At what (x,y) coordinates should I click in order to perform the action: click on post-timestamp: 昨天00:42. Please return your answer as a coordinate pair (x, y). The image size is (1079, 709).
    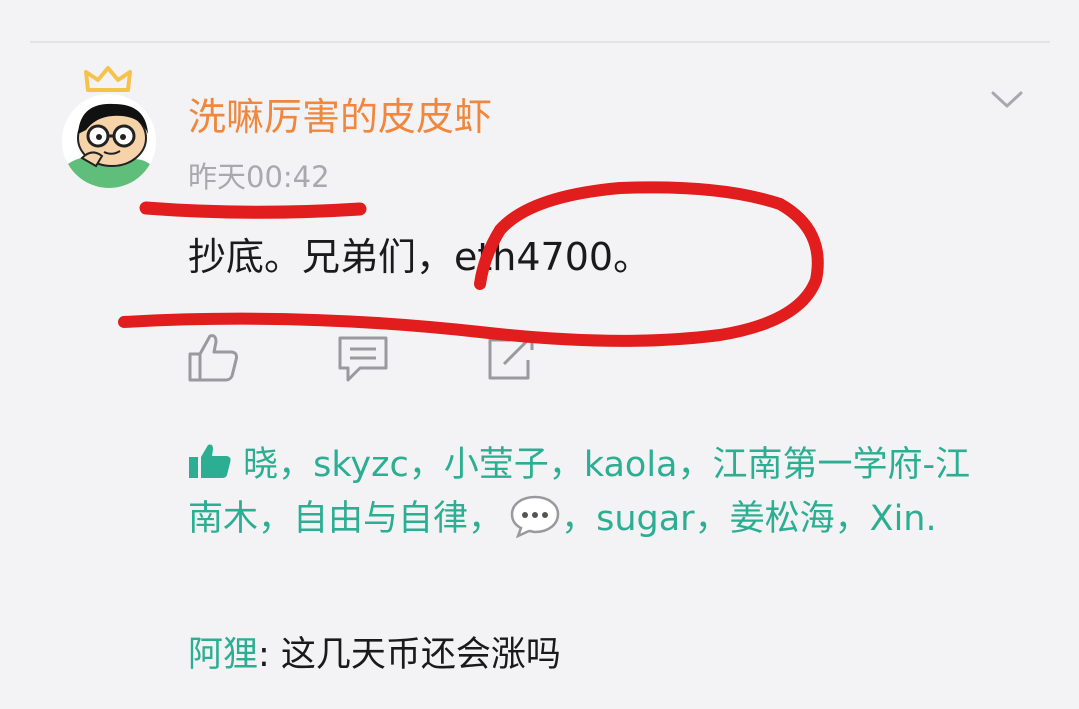
    Looking at the image, I should click on (259, 177).